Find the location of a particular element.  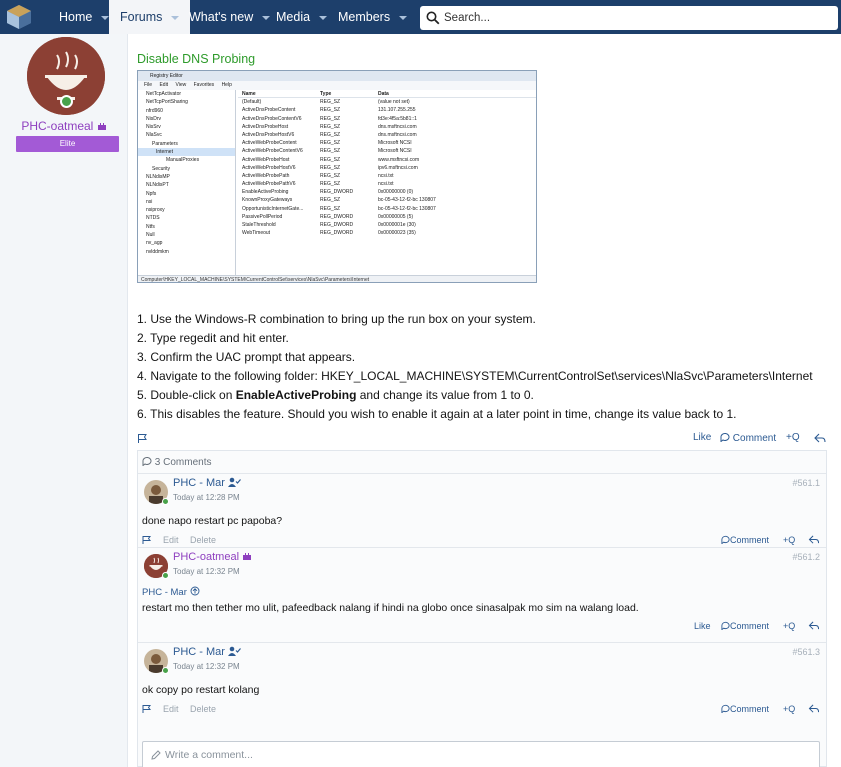

registry-tree-node: Ntfs is located at coordinates (186, 227).